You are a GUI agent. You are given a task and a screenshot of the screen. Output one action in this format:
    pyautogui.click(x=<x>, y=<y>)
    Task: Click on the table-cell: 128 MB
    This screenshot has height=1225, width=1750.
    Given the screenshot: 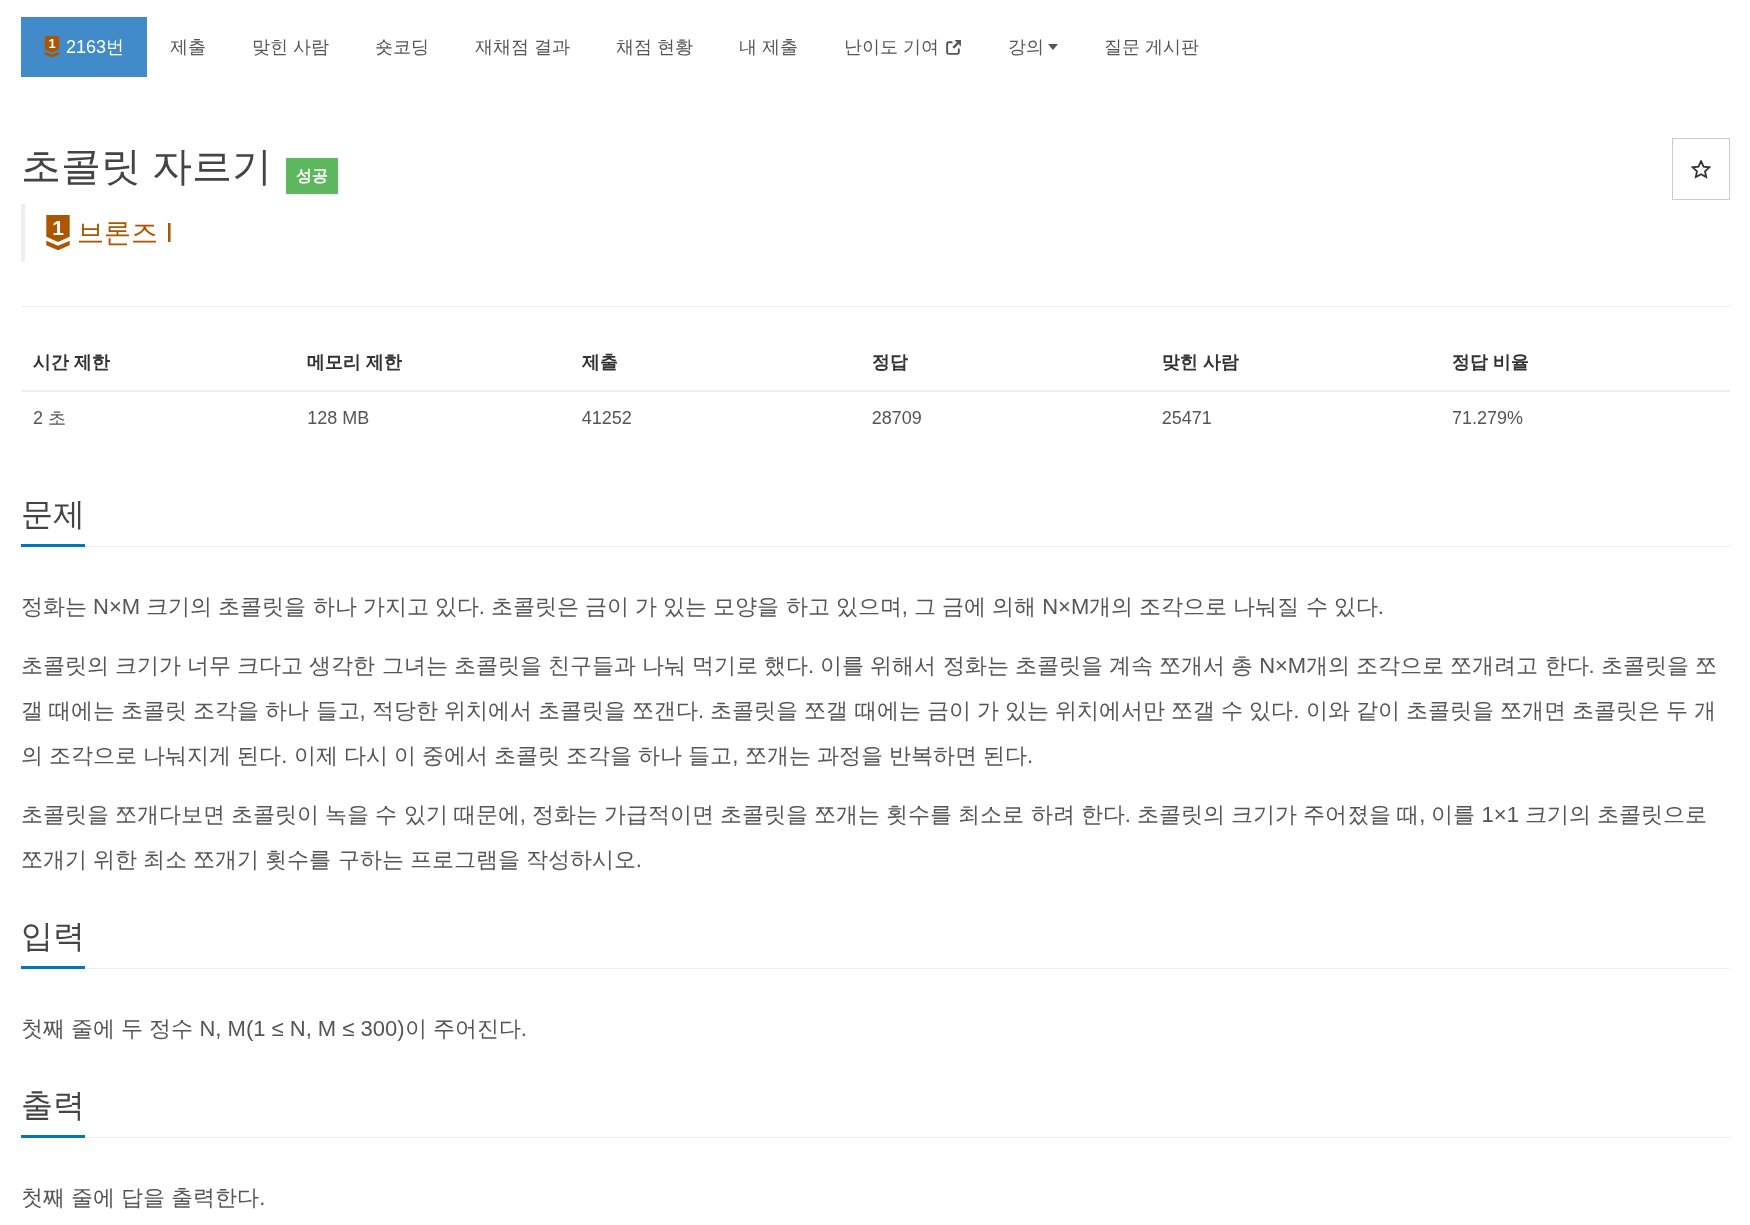 What is the action you would take?
    pyautogui.click(x=432, y=417)
    